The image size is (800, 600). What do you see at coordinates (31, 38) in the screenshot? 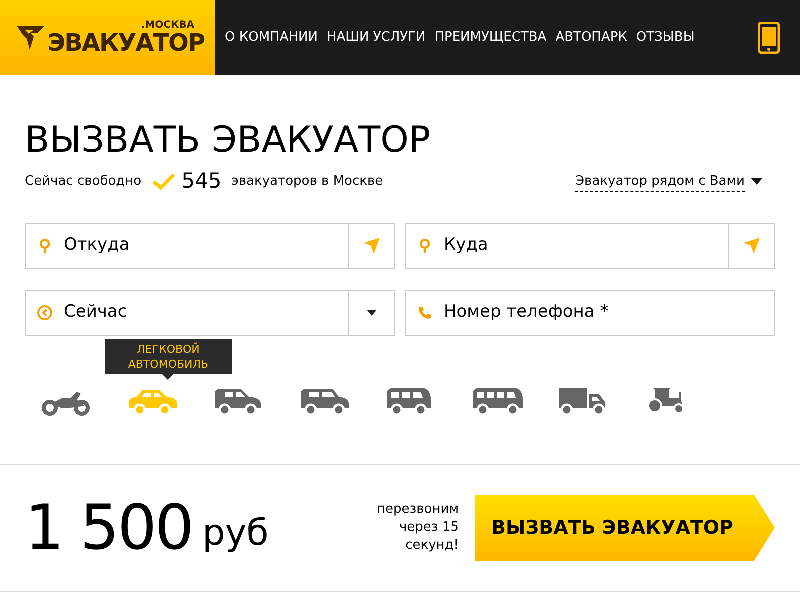
I see `logo-icon` at bounding box center [31, 38].